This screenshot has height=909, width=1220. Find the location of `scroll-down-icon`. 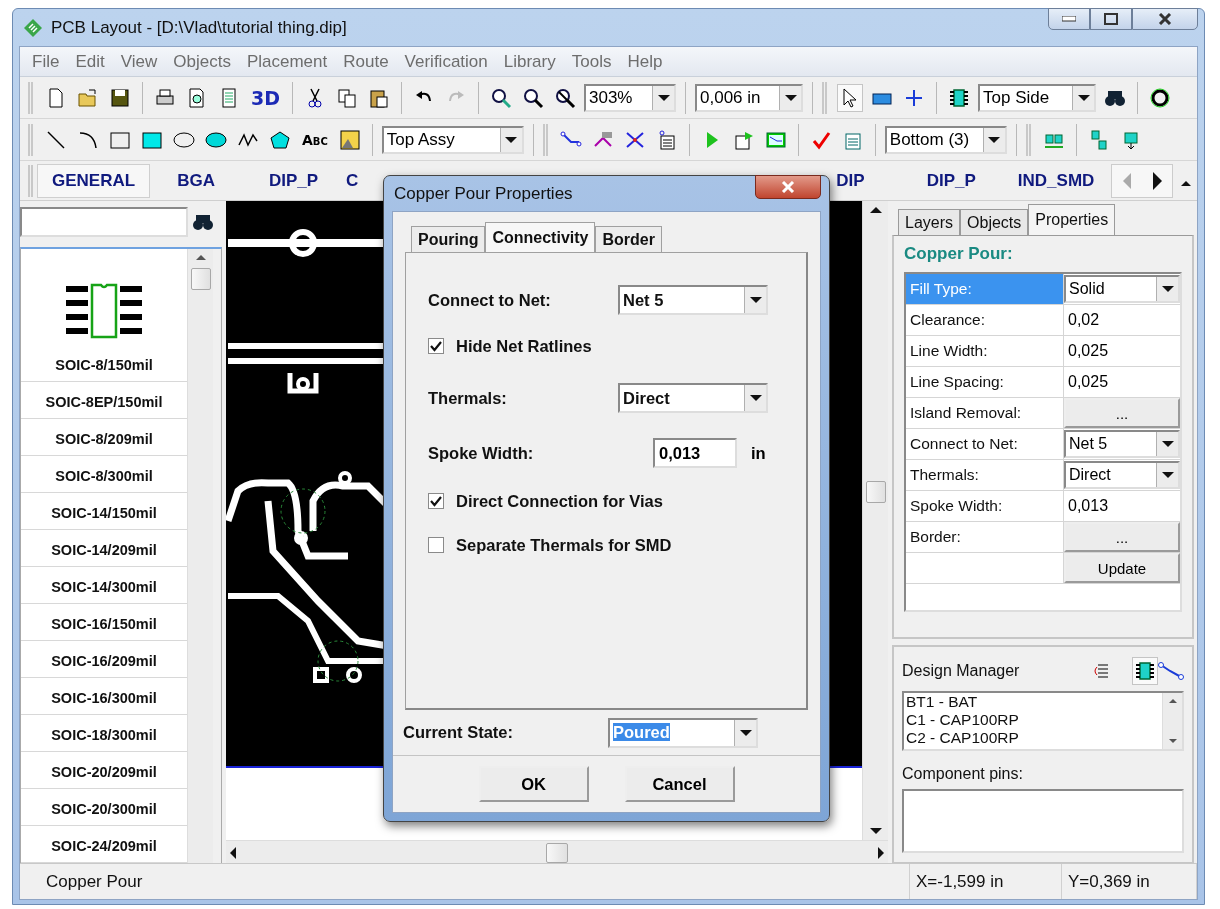

scroll-down-icon is located at coordinates (875, 831).